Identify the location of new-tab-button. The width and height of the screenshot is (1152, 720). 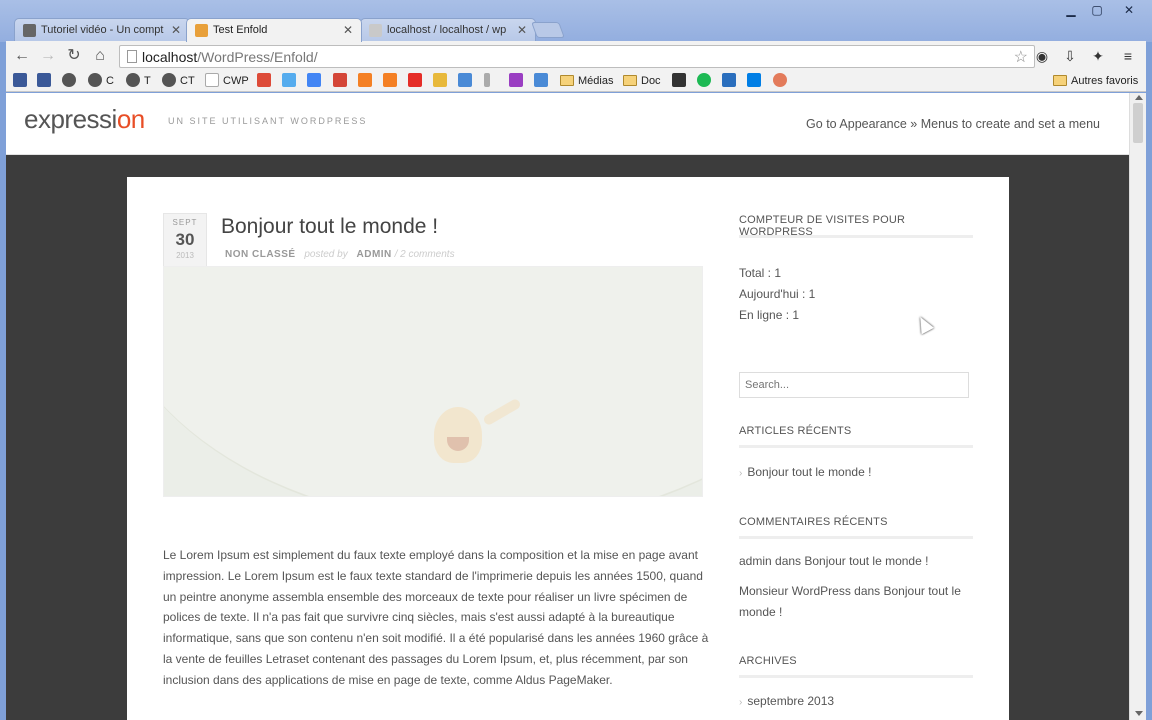
(548, 30).